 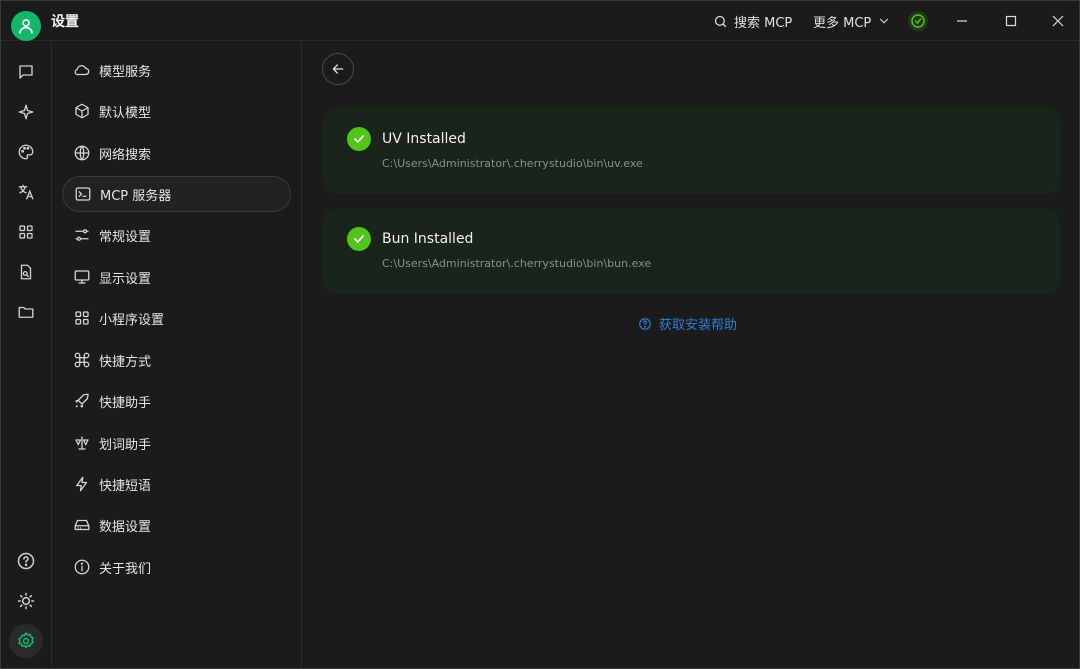 I want to click on menu-item-label: 网络搜索, so click(x=125, y=155).